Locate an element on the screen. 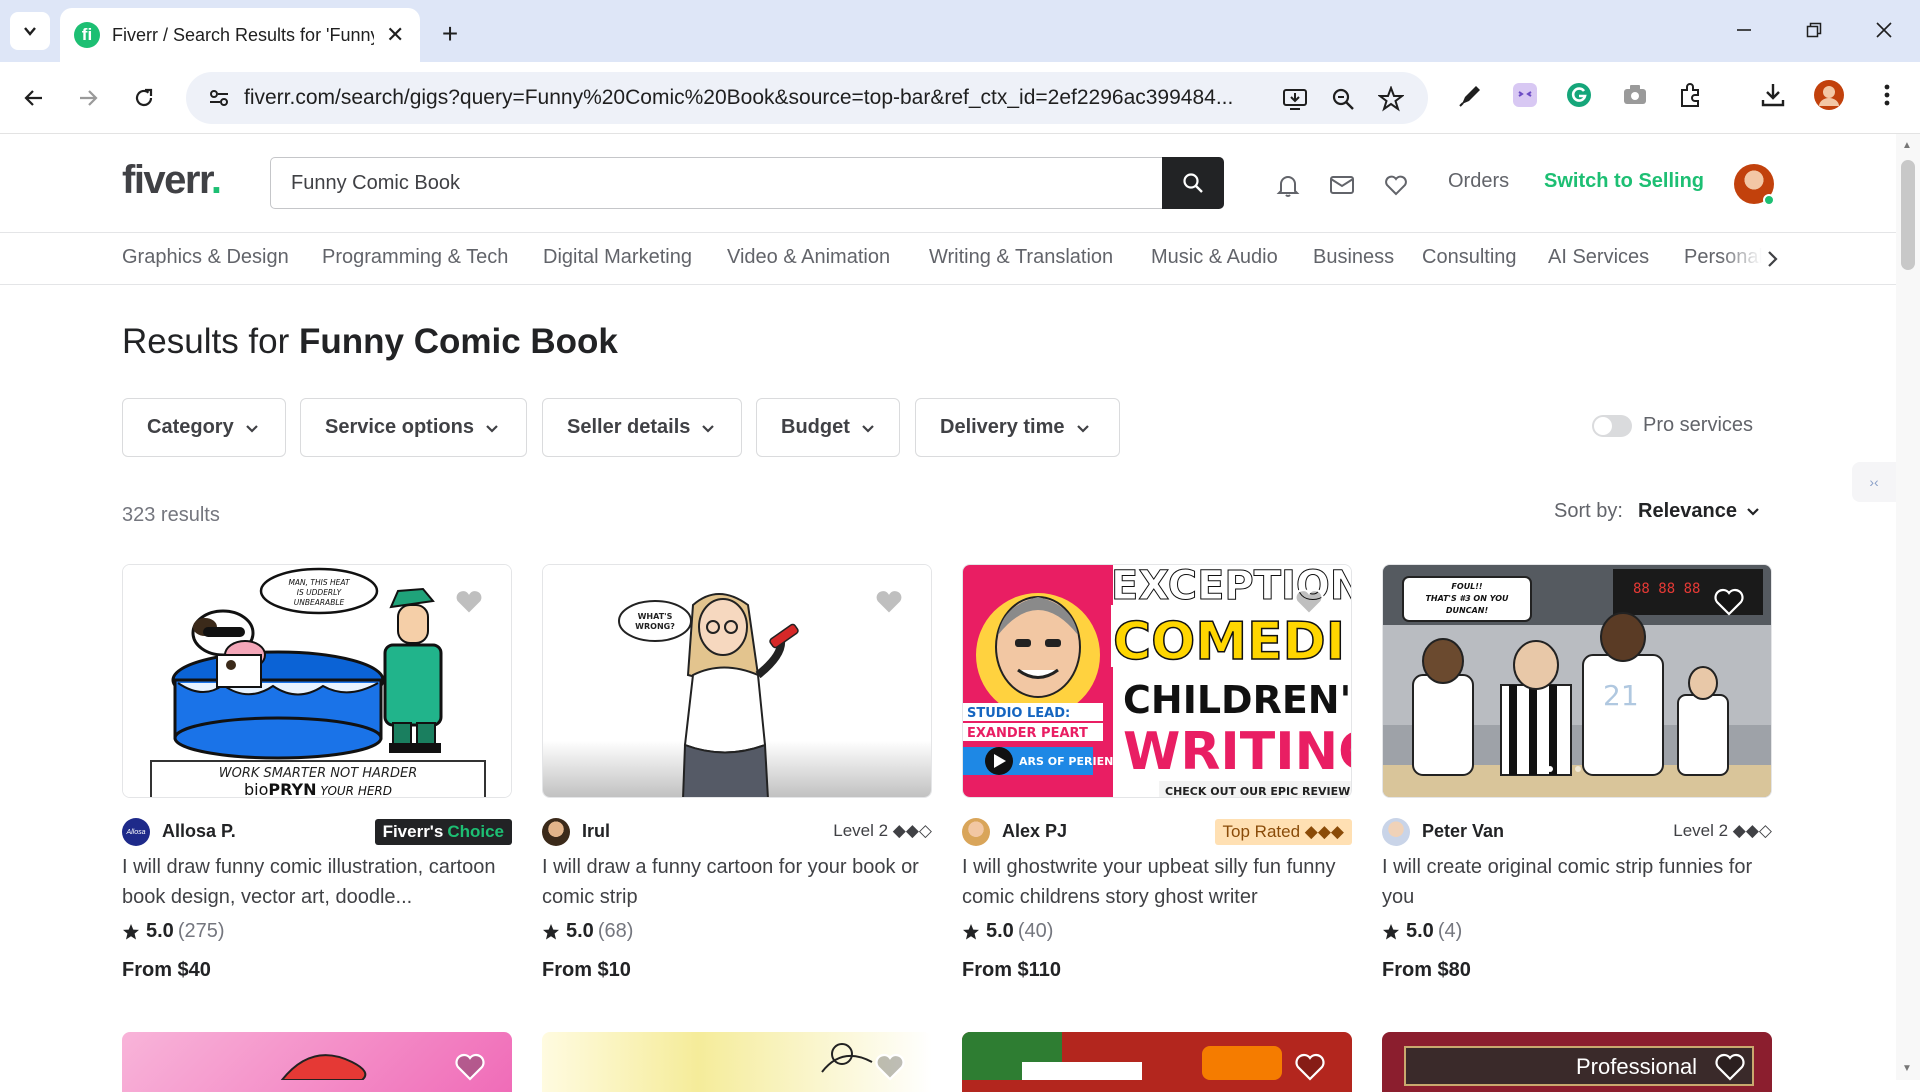 Image resolution: width=1920 pixels, height=1092 pixels. forward-button is located at coordinates (88, 98).